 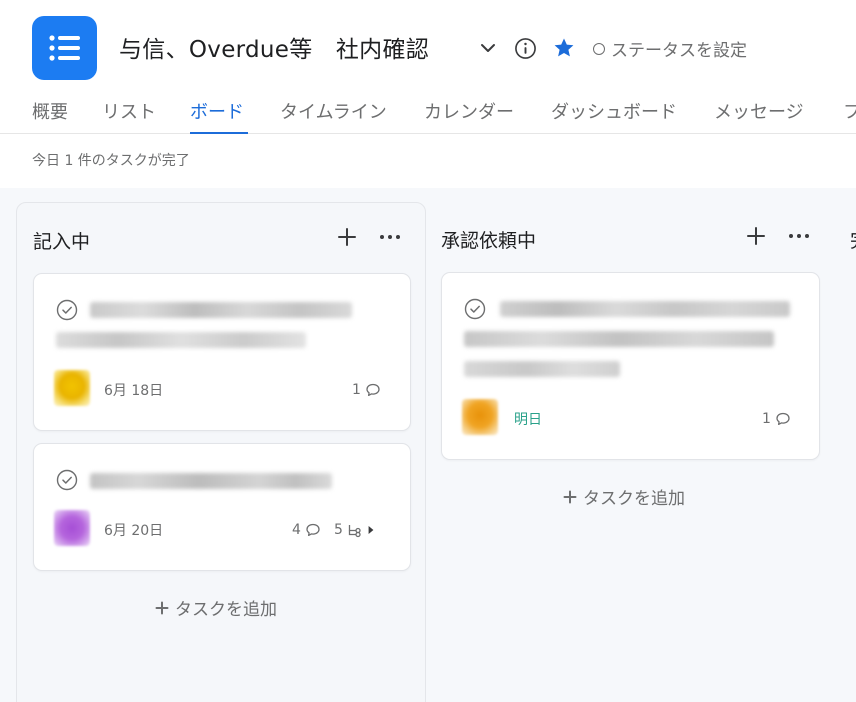 I want to click on set-status-button: ステータスを設定, so click(x=670, y=48).